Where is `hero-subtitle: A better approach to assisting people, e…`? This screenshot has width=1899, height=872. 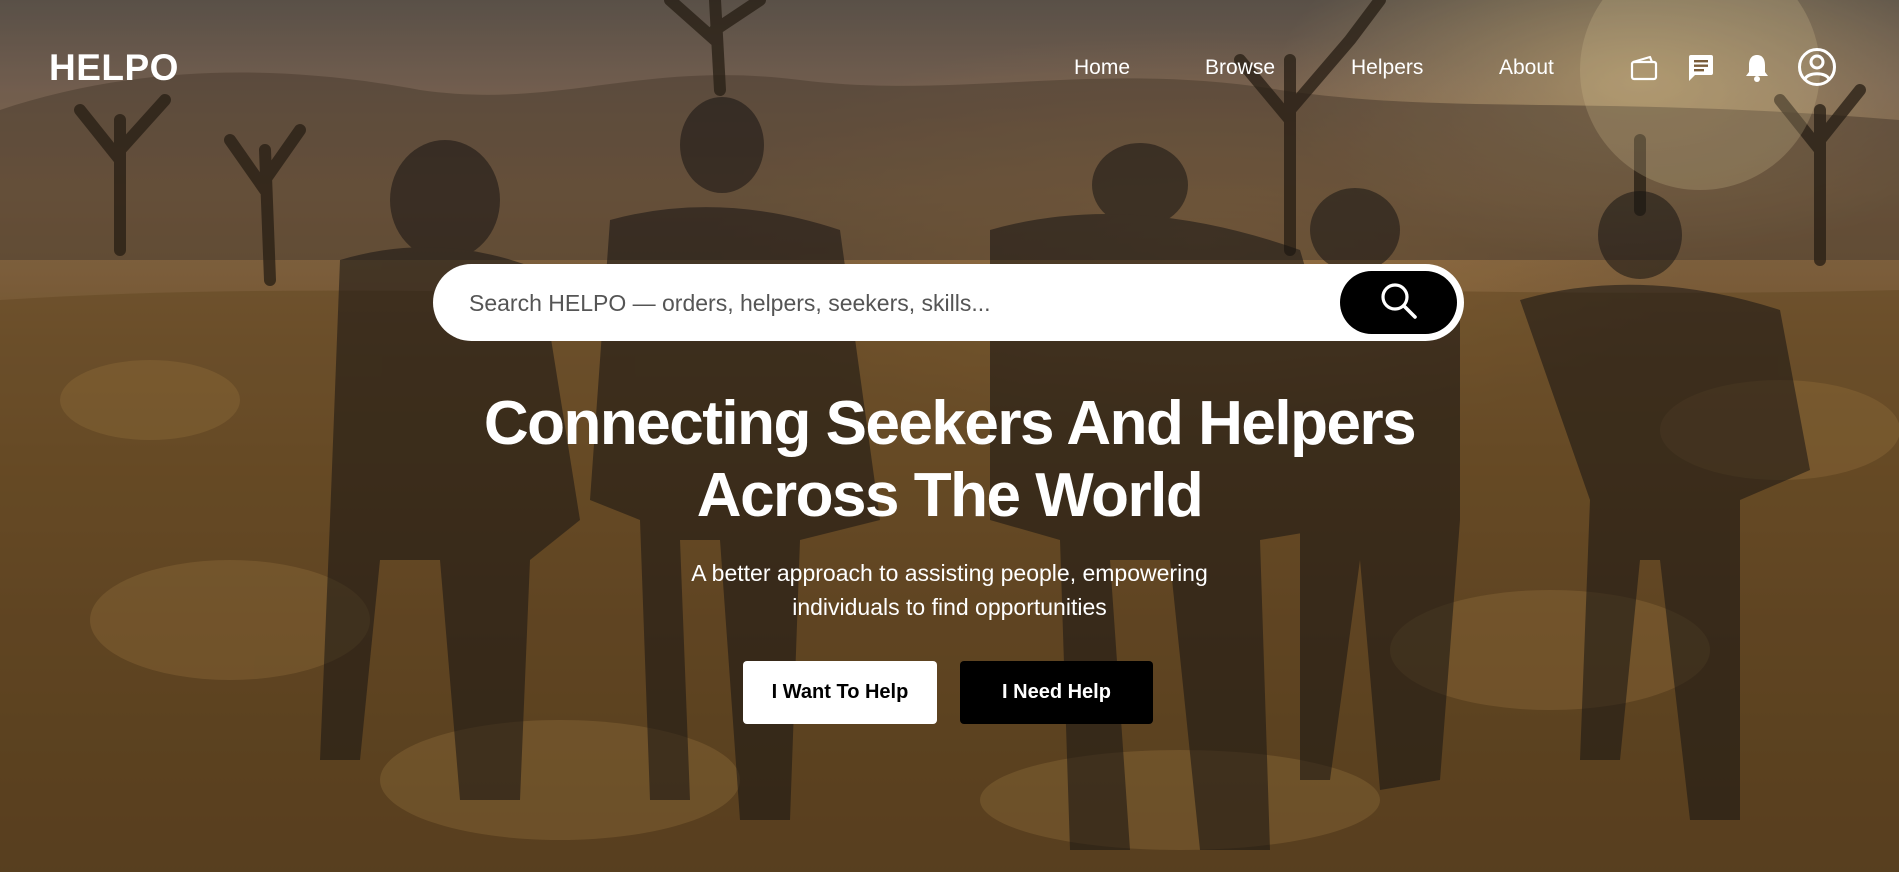
hero-subtitle: A better approach to assisting people, e… is located at coordinates (949, 590).